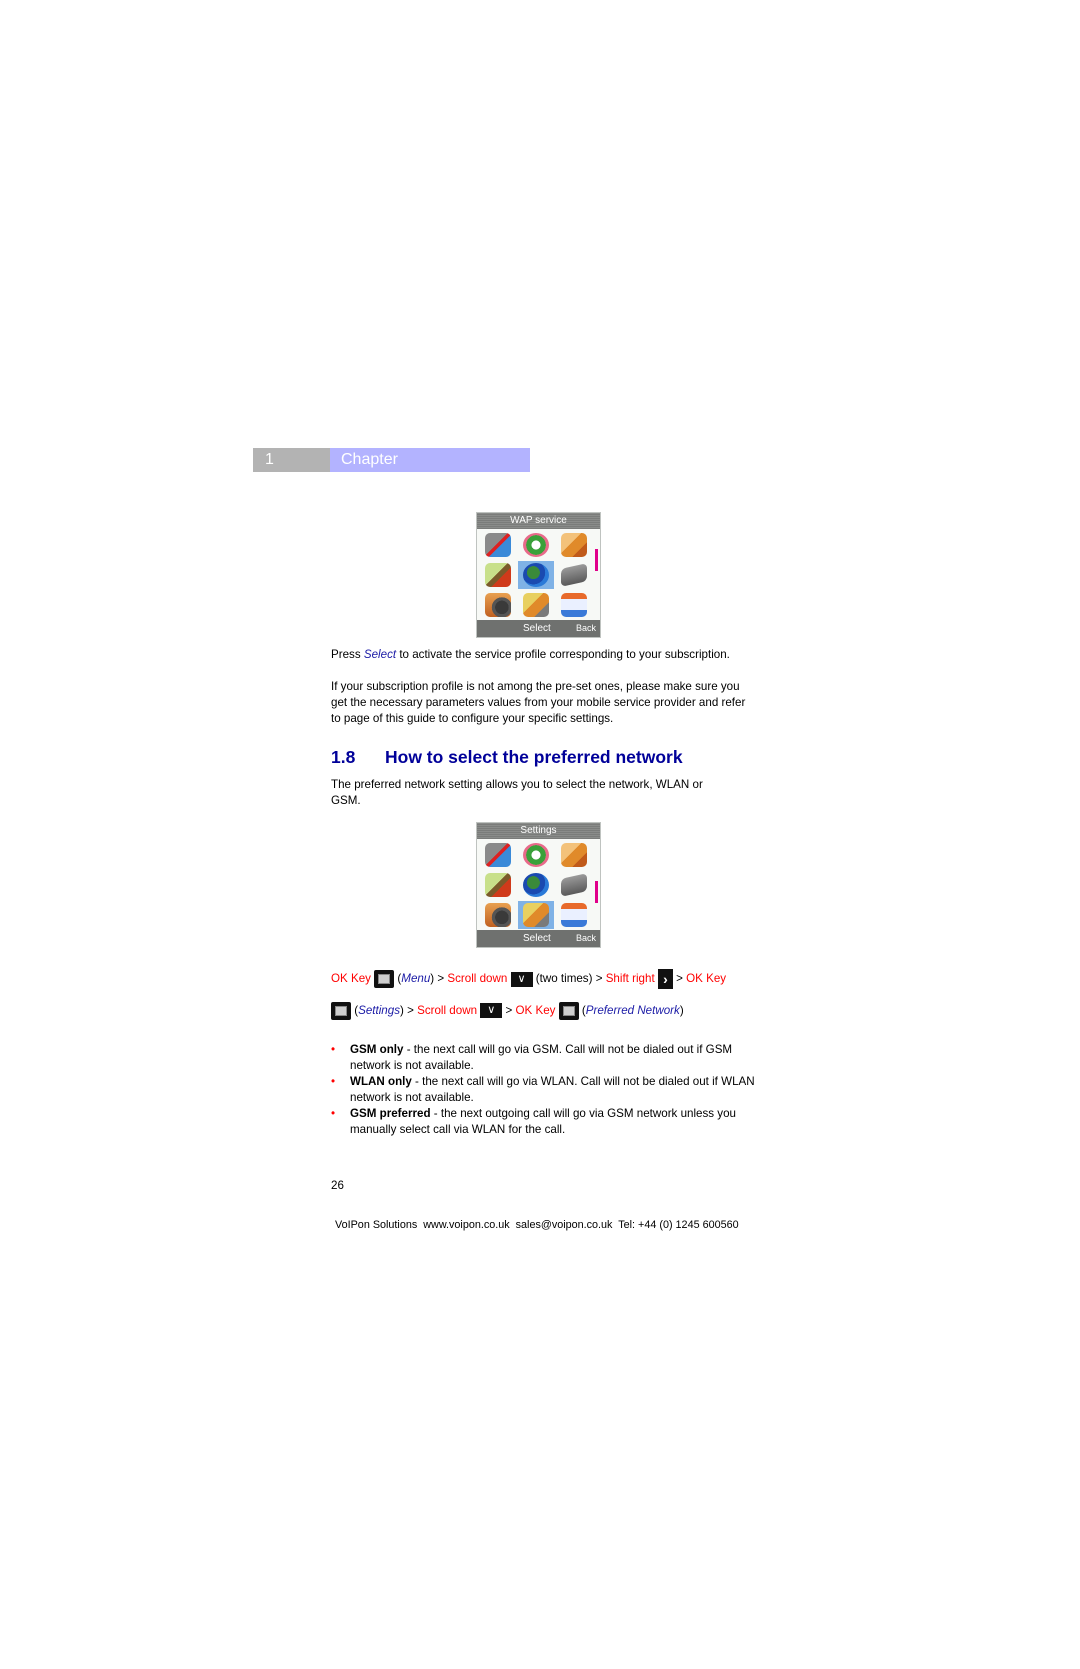  I want to click on option-name: GSM only, so click(377, 1049).